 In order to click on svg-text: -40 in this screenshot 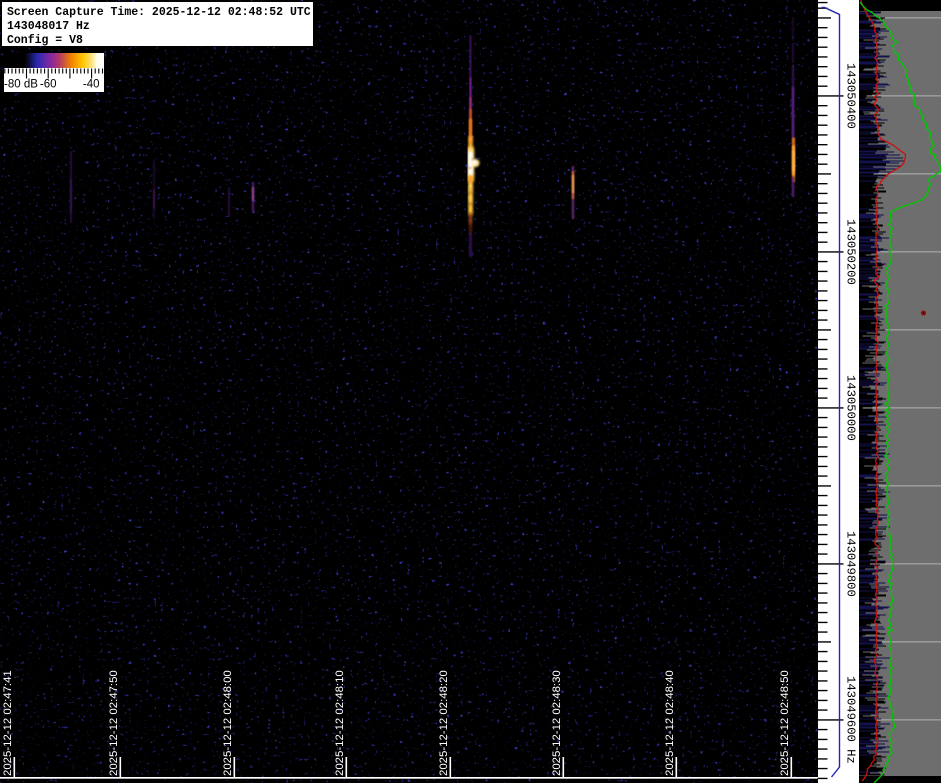, I will do `click(91, 85)`.